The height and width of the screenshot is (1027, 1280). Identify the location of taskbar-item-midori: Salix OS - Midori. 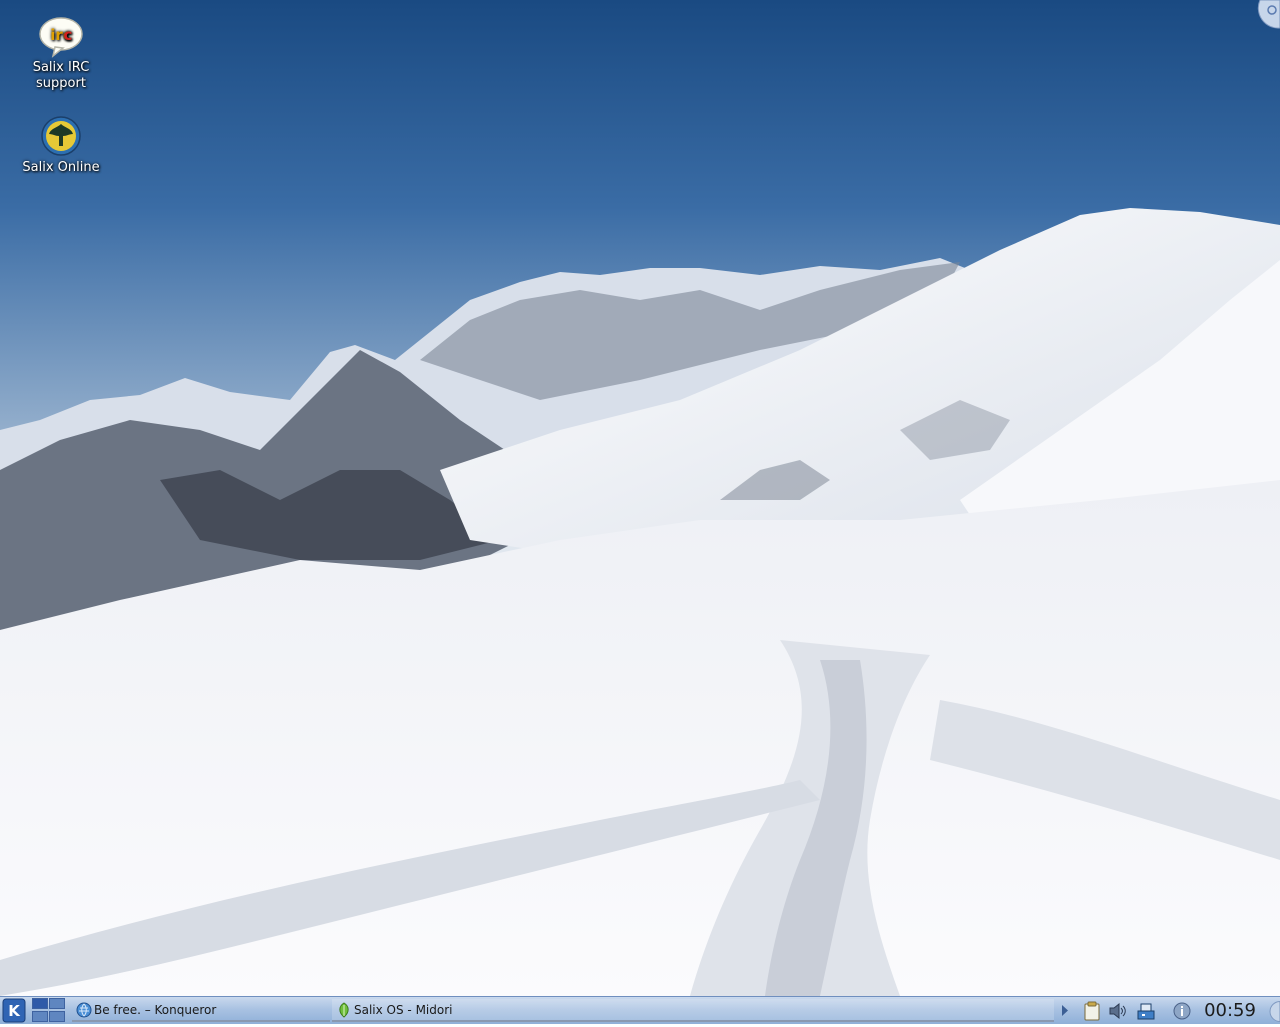
(693, 1010).